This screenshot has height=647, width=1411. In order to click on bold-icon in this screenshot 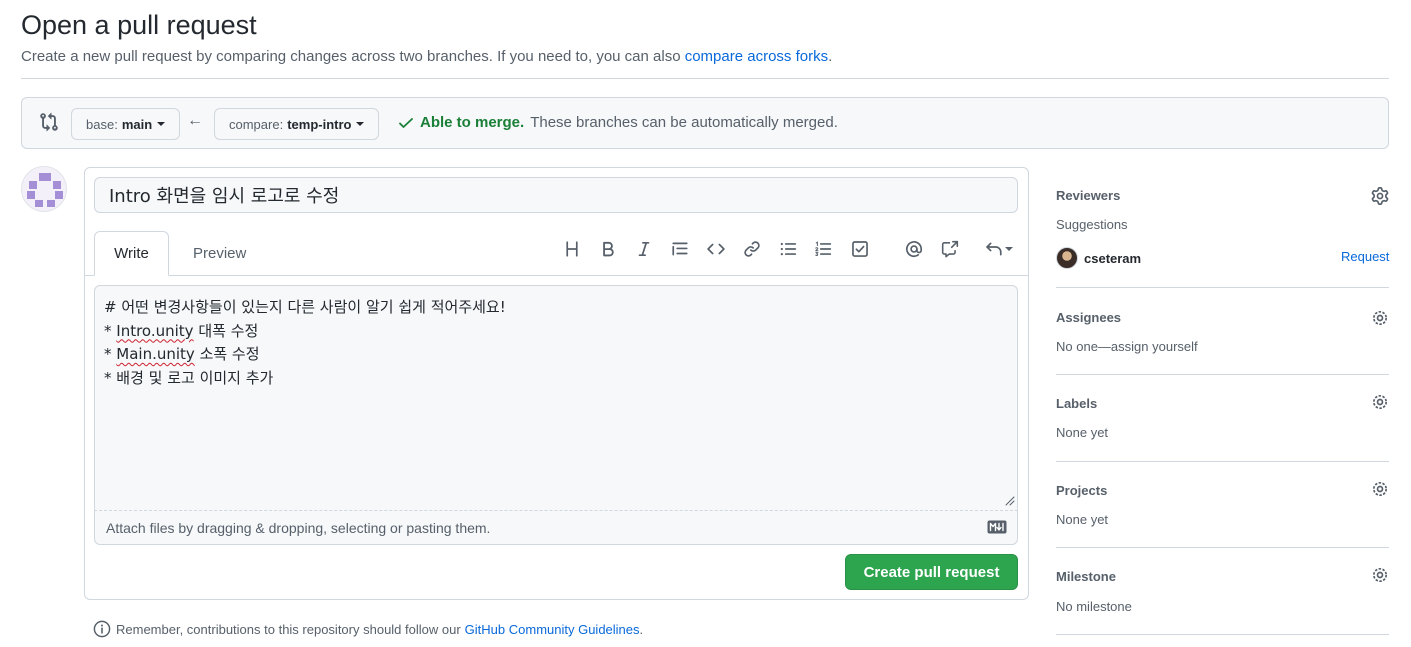, I will do `click(608, 249)`.